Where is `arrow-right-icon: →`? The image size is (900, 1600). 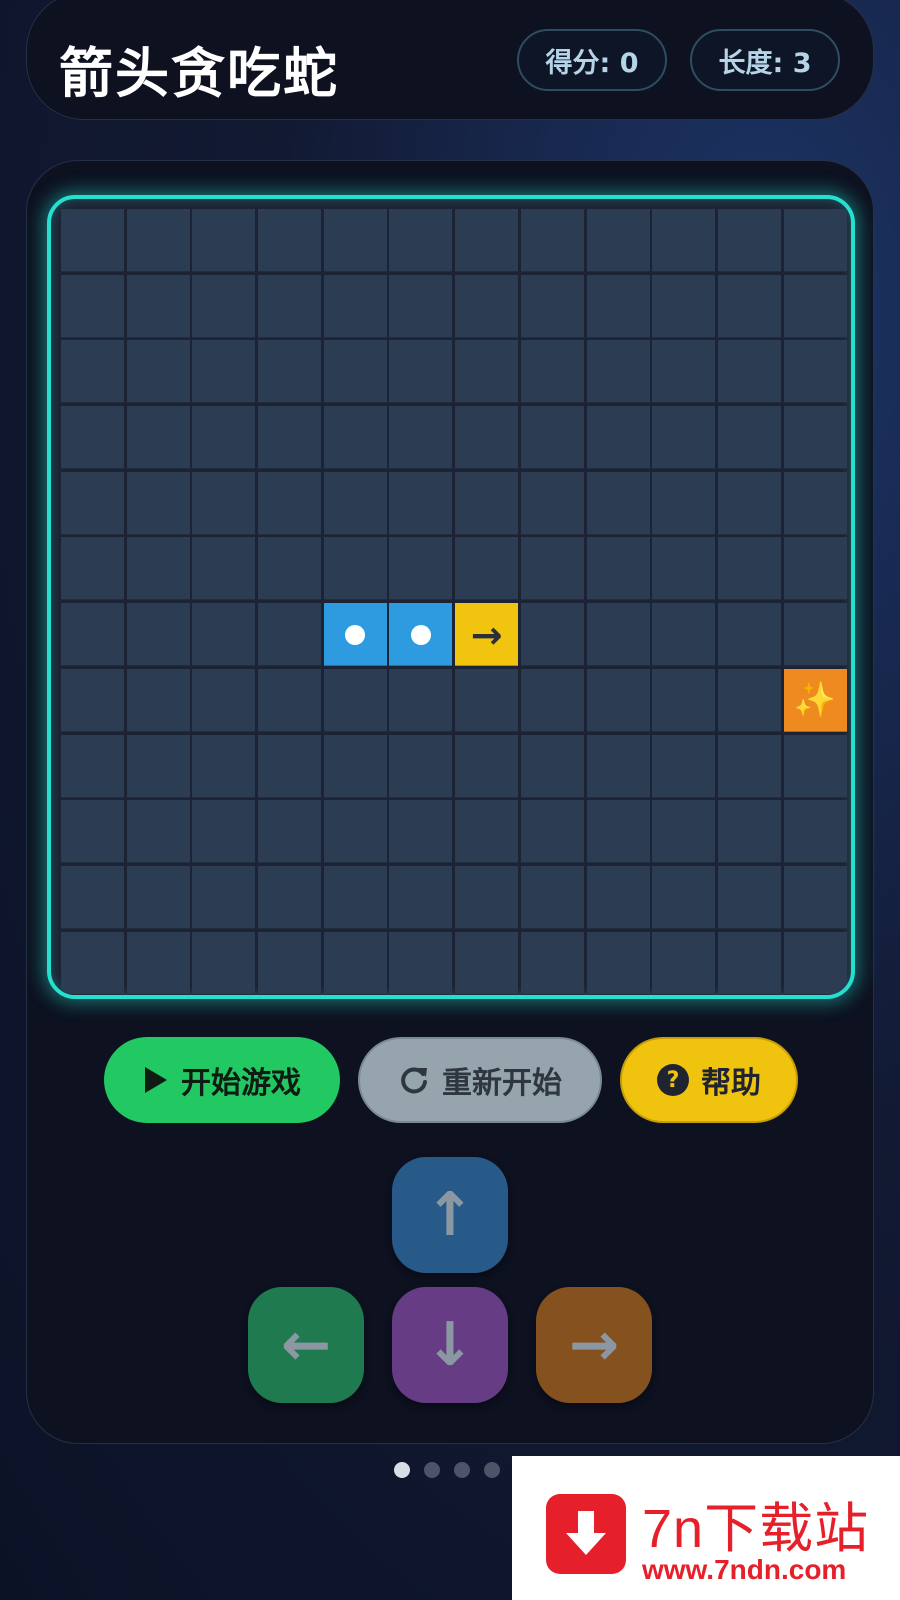
arrow-right-icon: → is located at coordinates (486, 634).